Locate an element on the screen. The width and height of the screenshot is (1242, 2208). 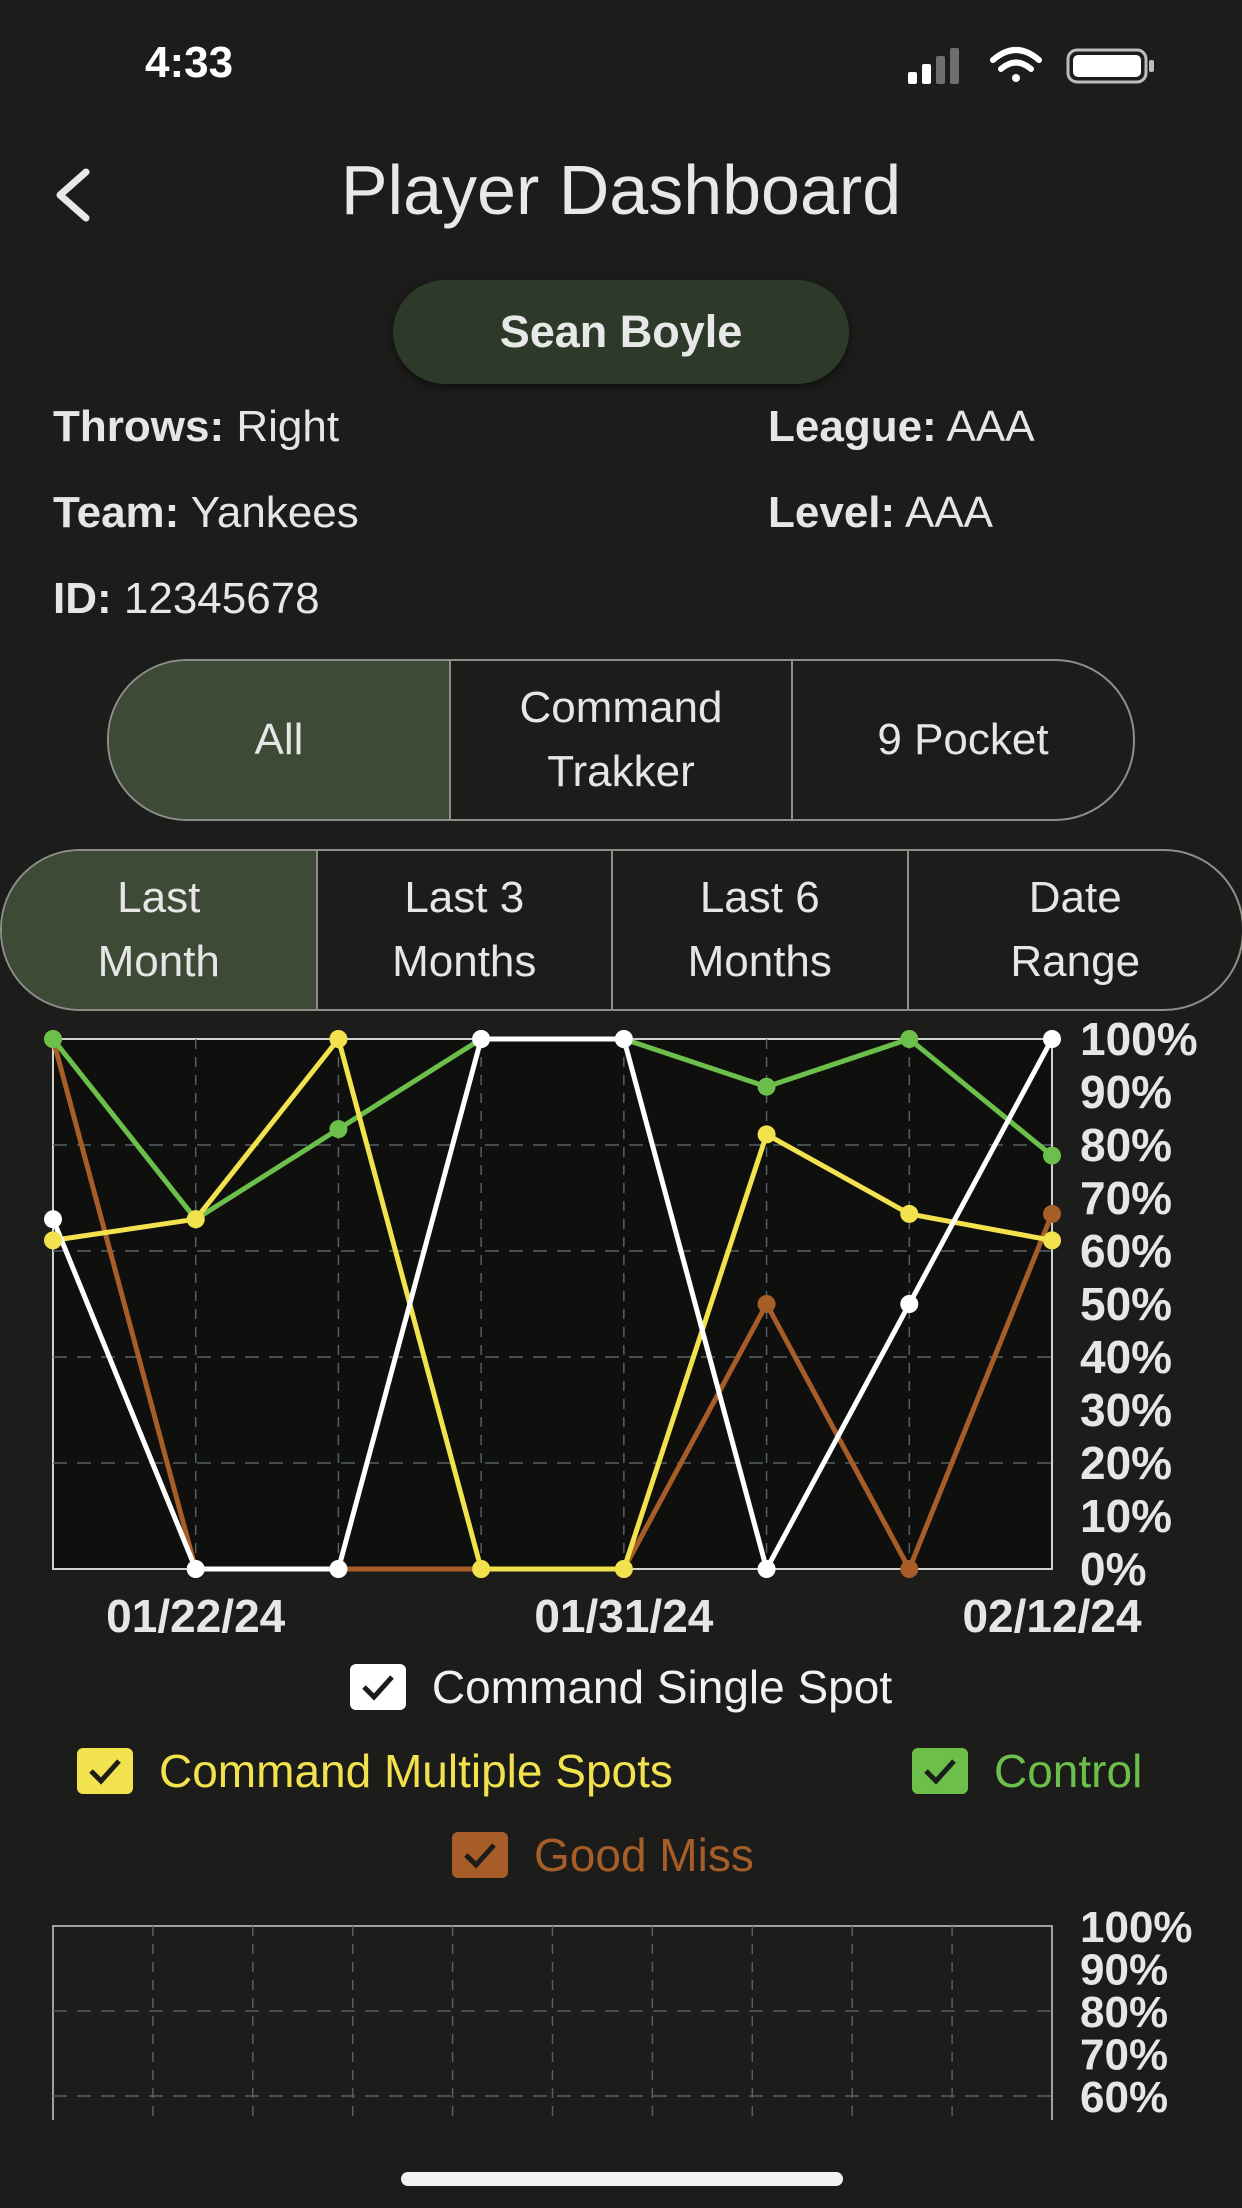
legend-command-multiple-spots: Command Multiple Spots is located at coordinates (375, 1771).